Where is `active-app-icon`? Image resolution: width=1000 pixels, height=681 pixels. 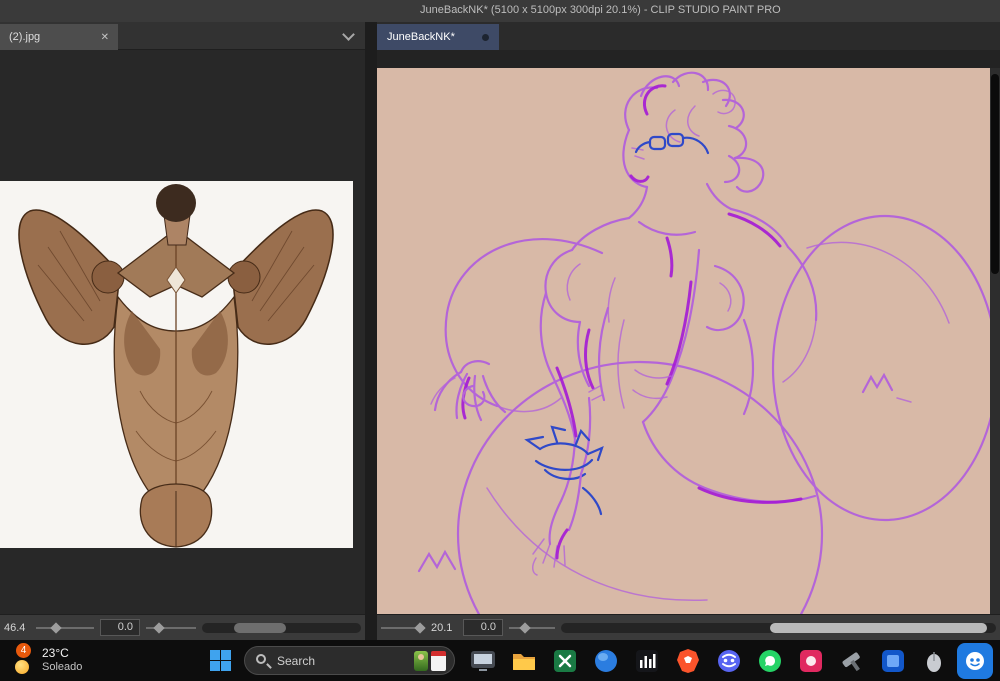 active-app-icon is located at coordinates (974, 660).